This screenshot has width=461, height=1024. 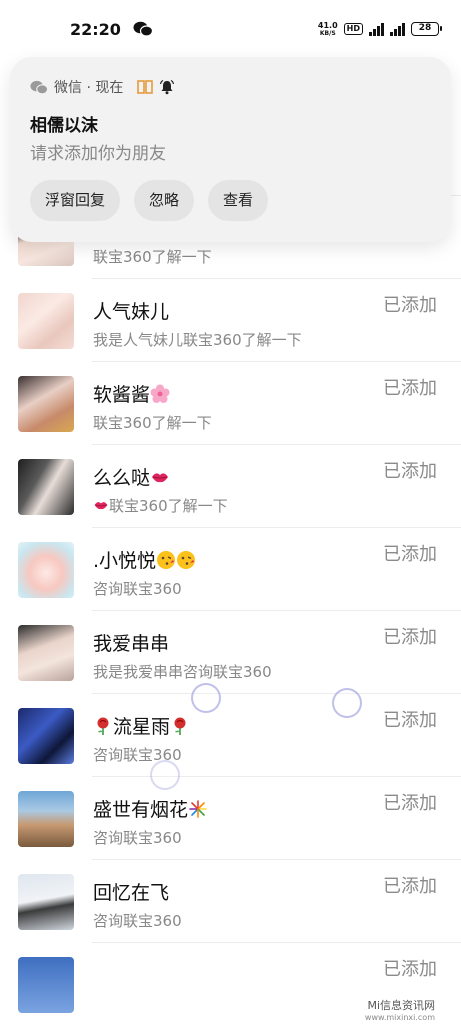 I want to click on contact-name: 盛世有烟花, so click(x=150, y=808).